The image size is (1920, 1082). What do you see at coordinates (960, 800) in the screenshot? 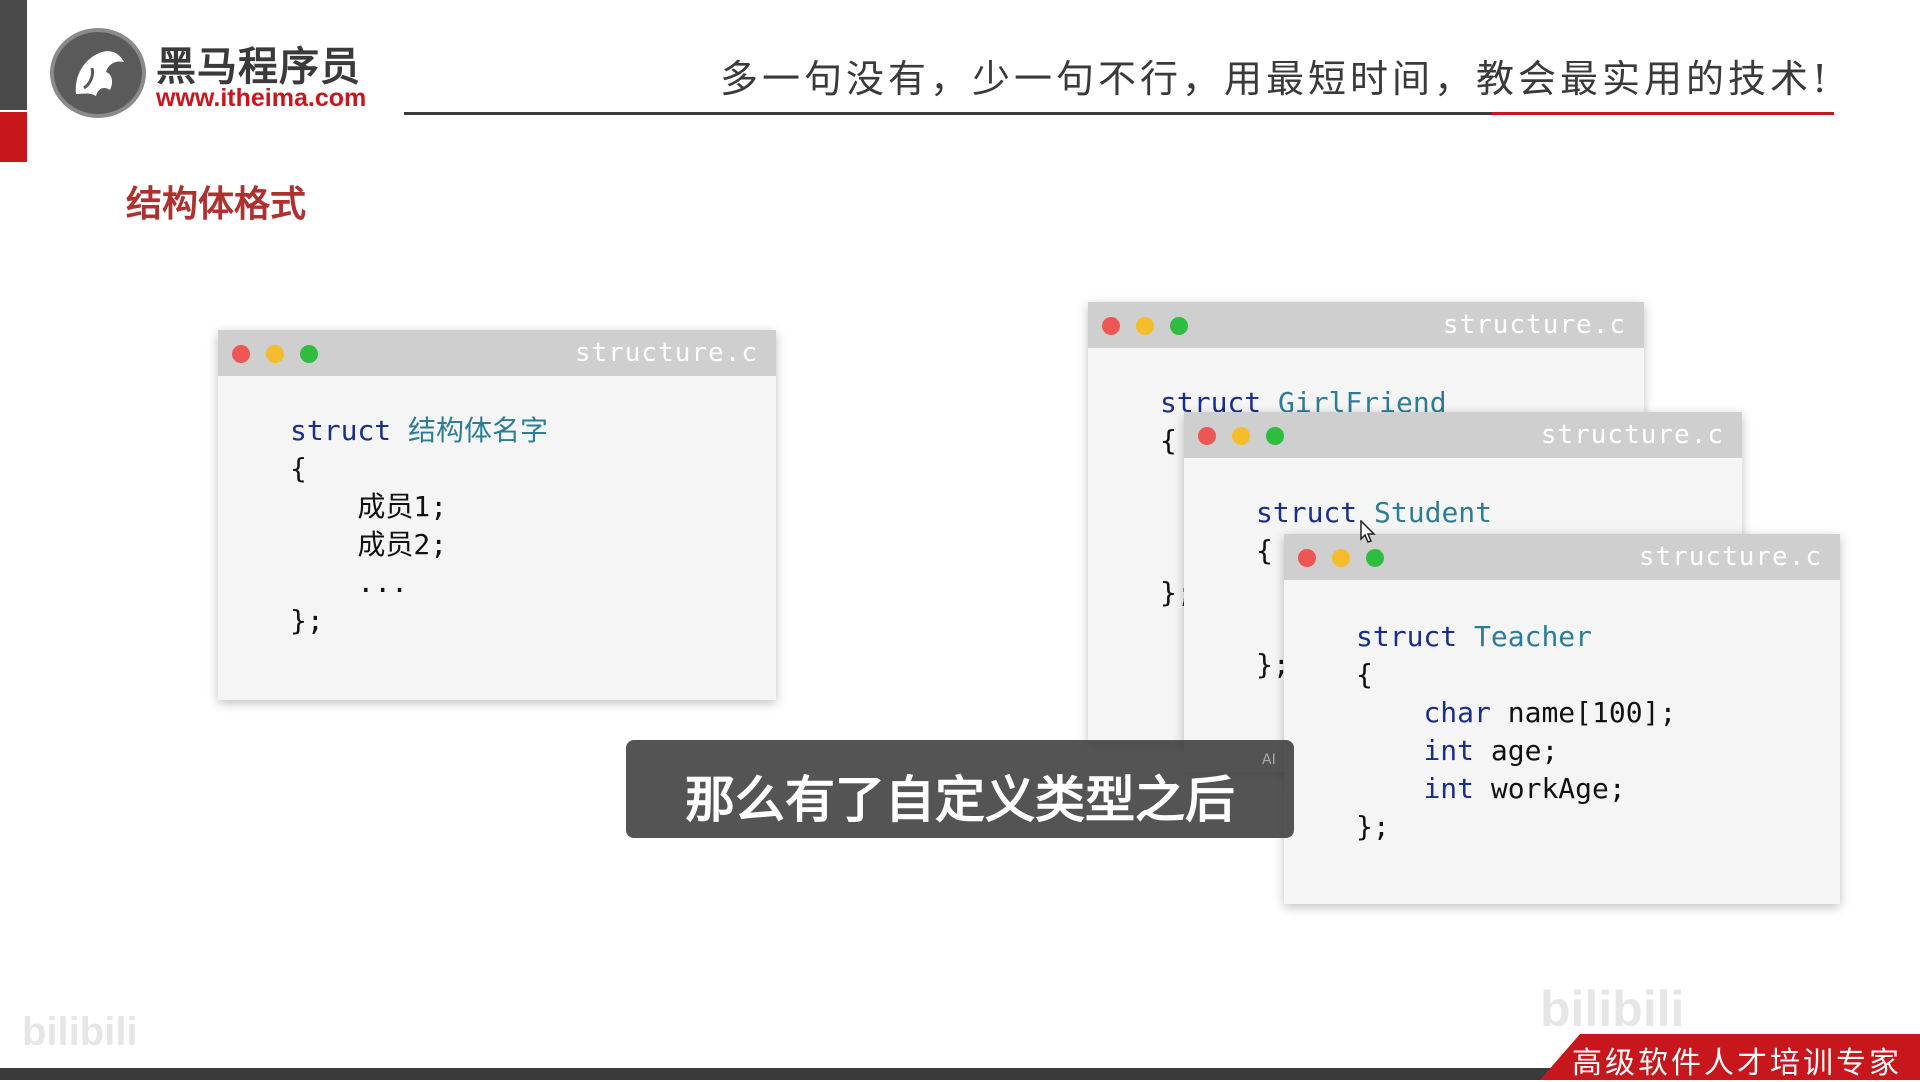
I see `subtitle-text: 那么有了自定义类型之后` at bounding box center [960, 800].